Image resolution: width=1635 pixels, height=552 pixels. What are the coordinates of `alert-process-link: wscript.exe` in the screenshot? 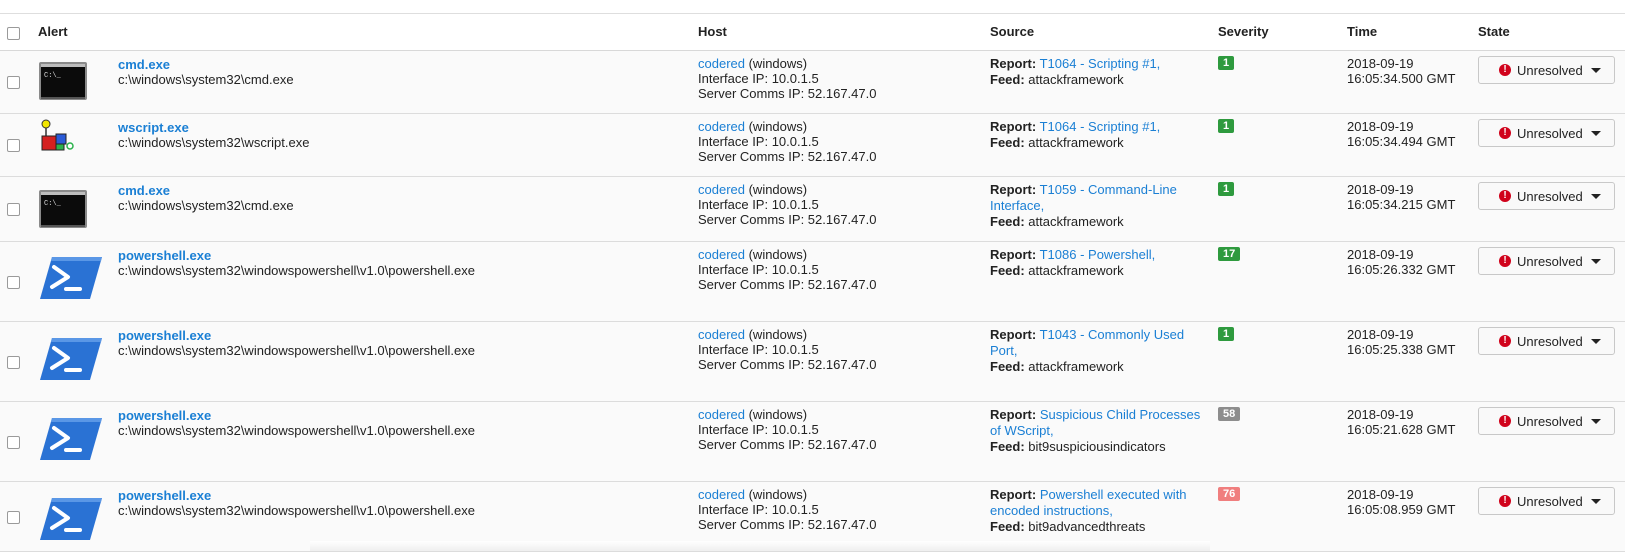 It's located at (153, 127).